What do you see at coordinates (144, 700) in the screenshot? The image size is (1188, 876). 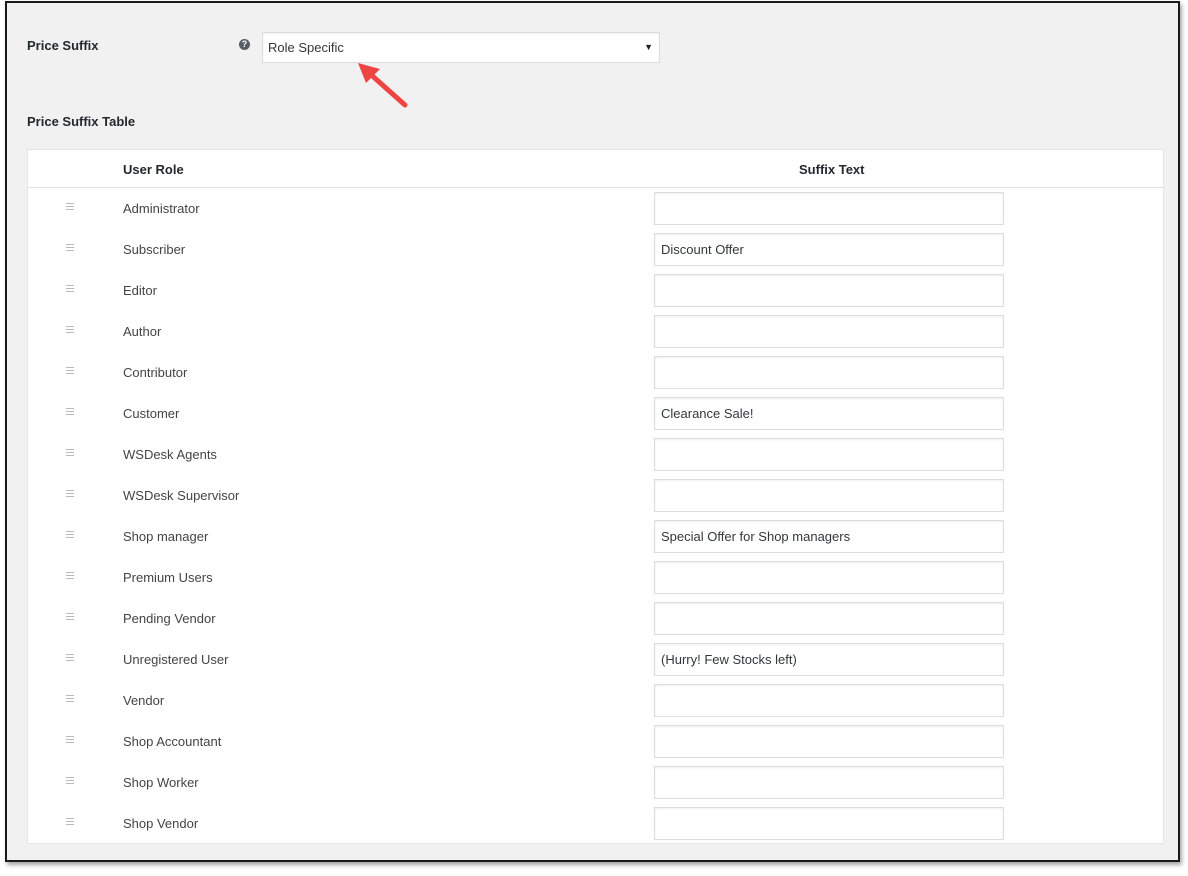 I see `role-name: Vendor` at bounding box center [144, 700].